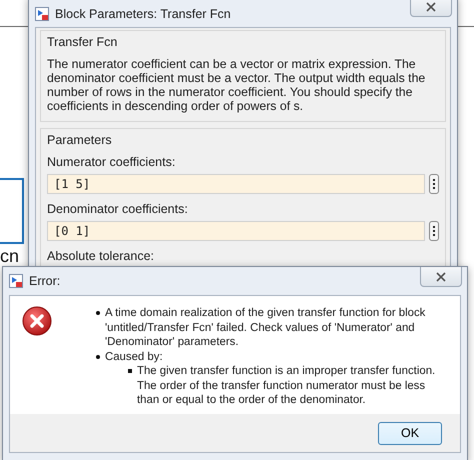 Image resolution: width=474 pixels, height=460 pixels. What do you see at coordinates (12, 211) in the screenshot?
I see `block` at bounding box center [12, 211].